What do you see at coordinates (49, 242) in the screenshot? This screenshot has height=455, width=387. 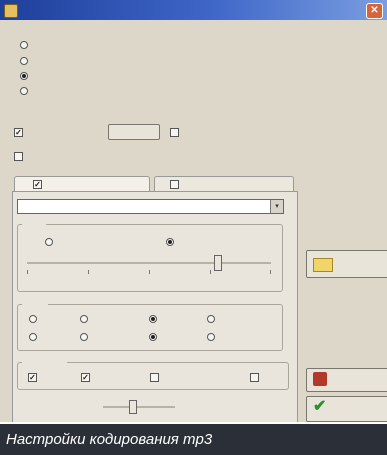 I see `constant-bitrate-radio` at bounding box center [49, 242].